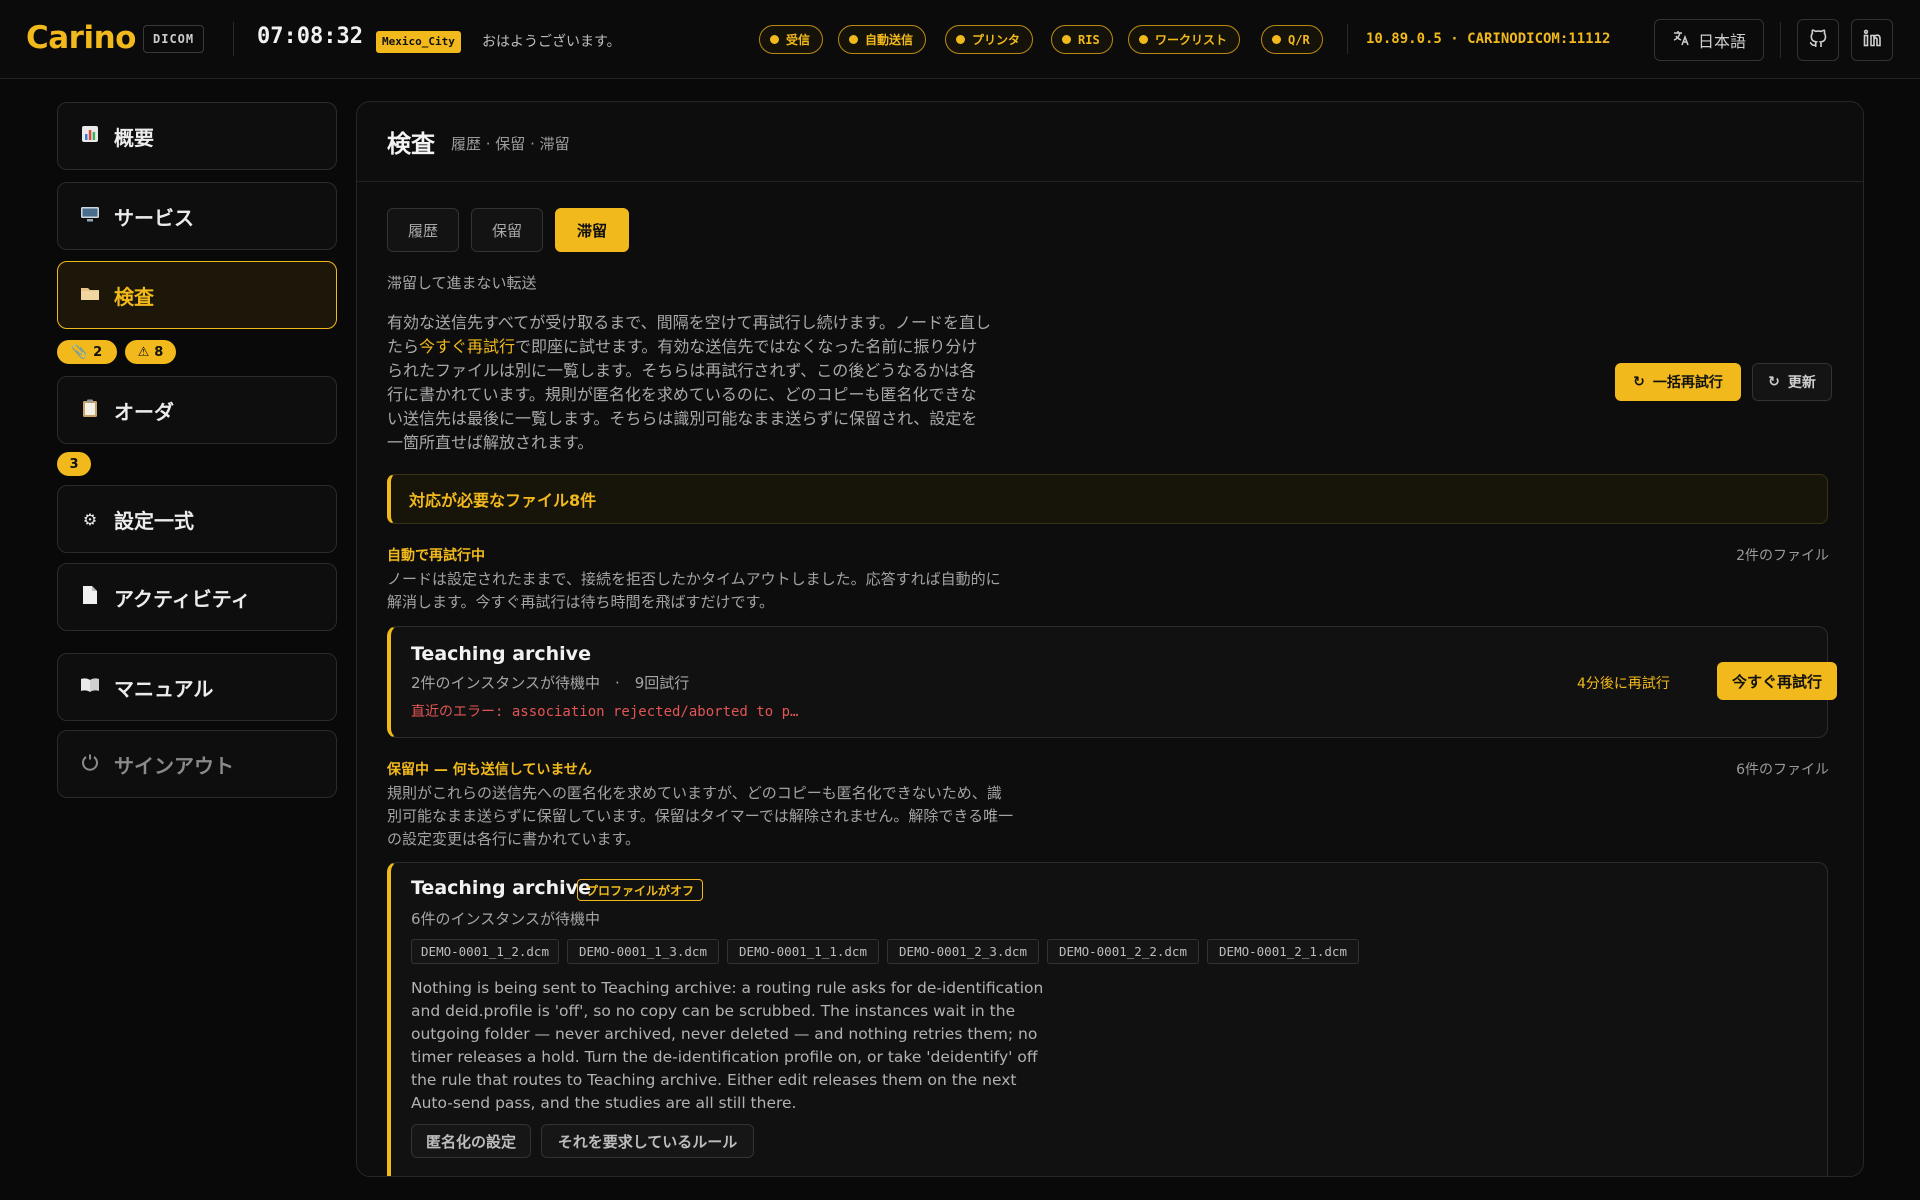 The height and width of the screenshot is (1200, 1920). I want to click on orders-count-badge: 3, so click(74, 464).